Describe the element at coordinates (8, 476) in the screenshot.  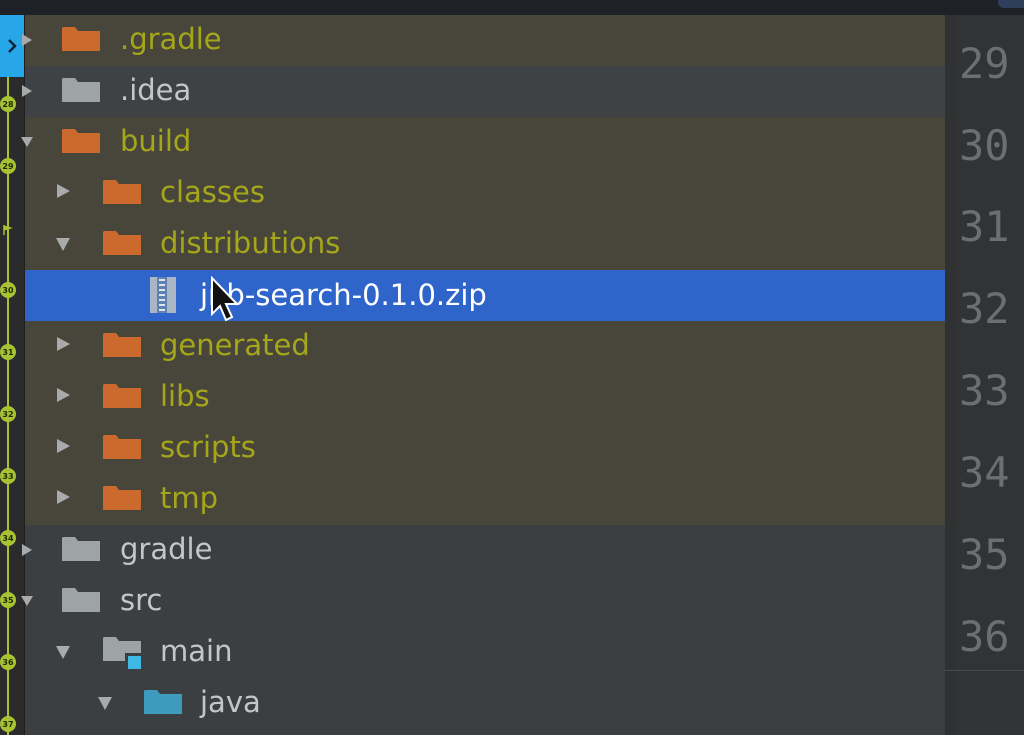
I see `line-marker: 33` at that location.